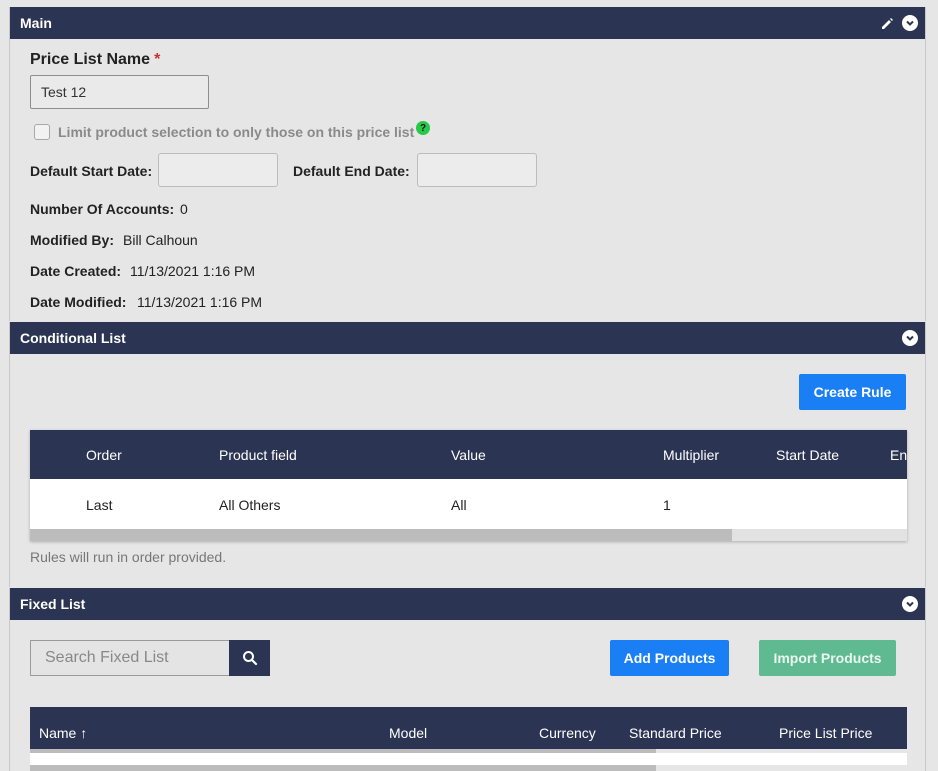 Image resolution: width=938 pixels, height=771 pixels. I want to click on search-fixed-list-input: Search Fixed List, so click(130, 658).